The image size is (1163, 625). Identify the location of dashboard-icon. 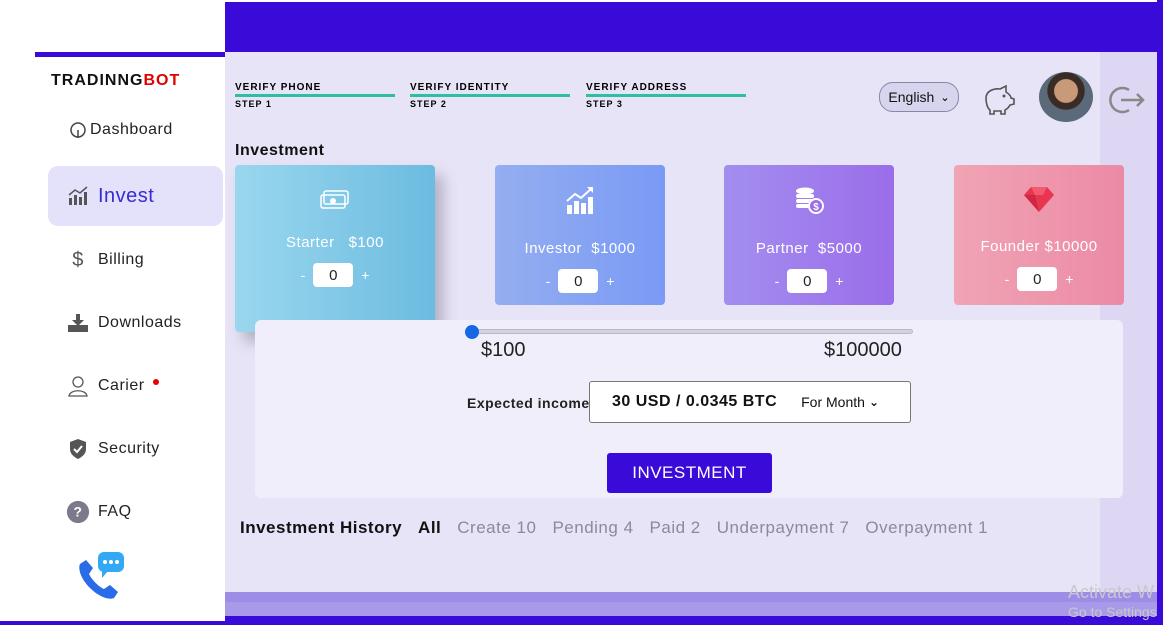
(78, 130).